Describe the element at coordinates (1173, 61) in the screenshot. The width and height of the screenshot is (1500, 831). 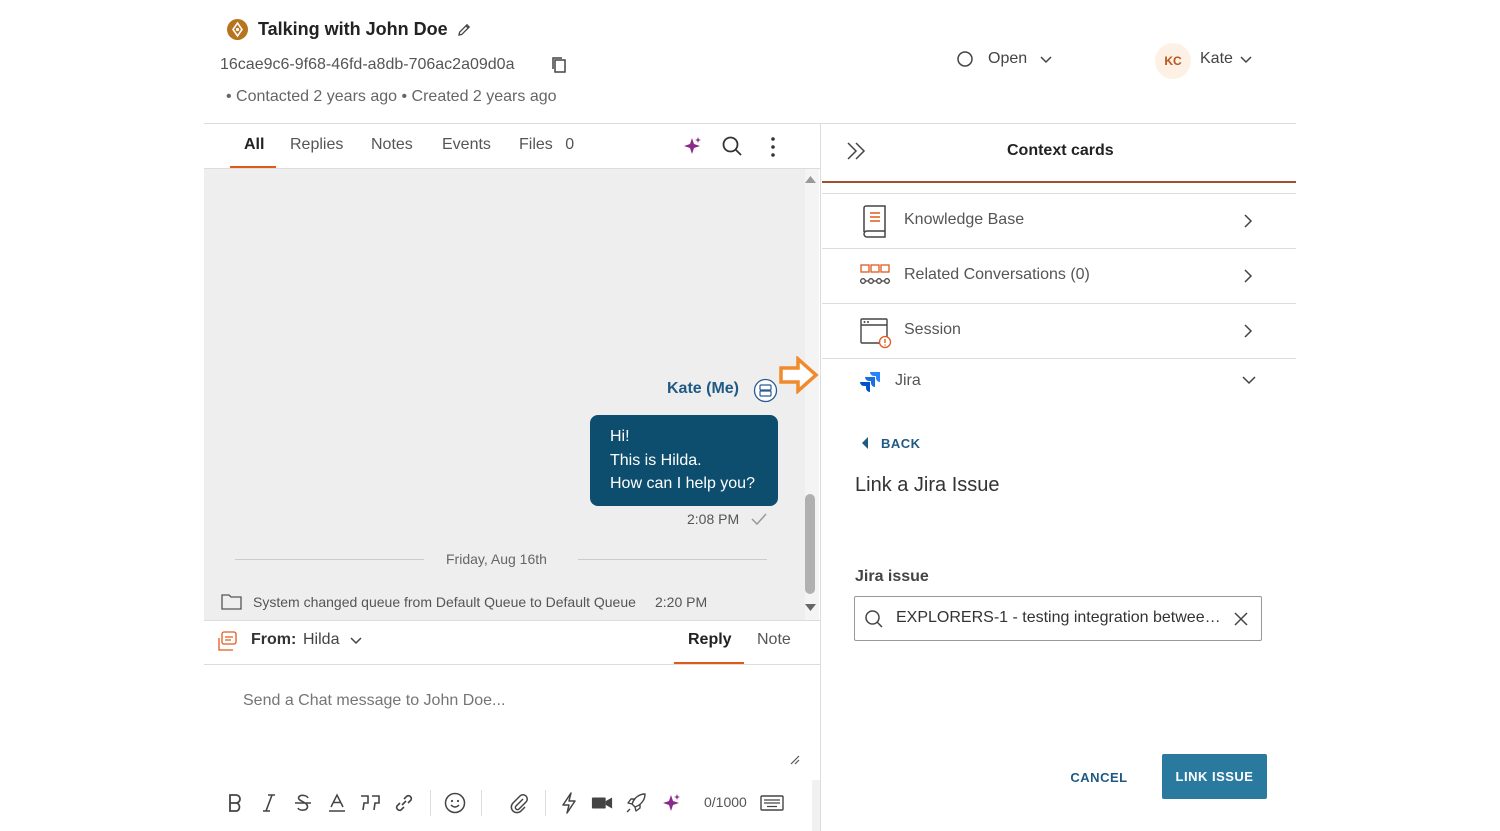
I see `avatar: KC` at that location.